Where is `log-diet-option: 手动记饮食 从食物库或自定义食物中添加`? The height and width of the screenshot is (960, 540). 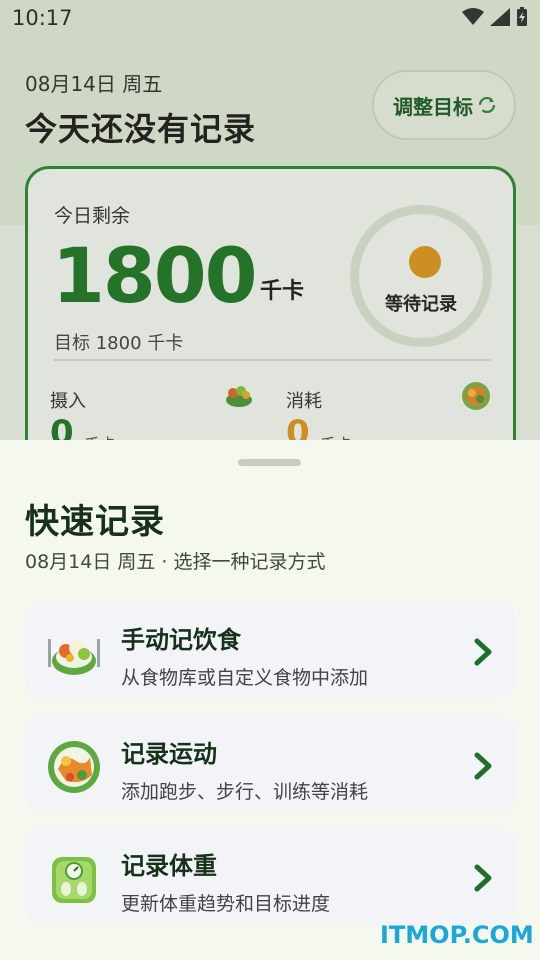
log-diet-option: 手动记饮食 从食物库或自定义食物中添加 is located at coordinates (270, 650).